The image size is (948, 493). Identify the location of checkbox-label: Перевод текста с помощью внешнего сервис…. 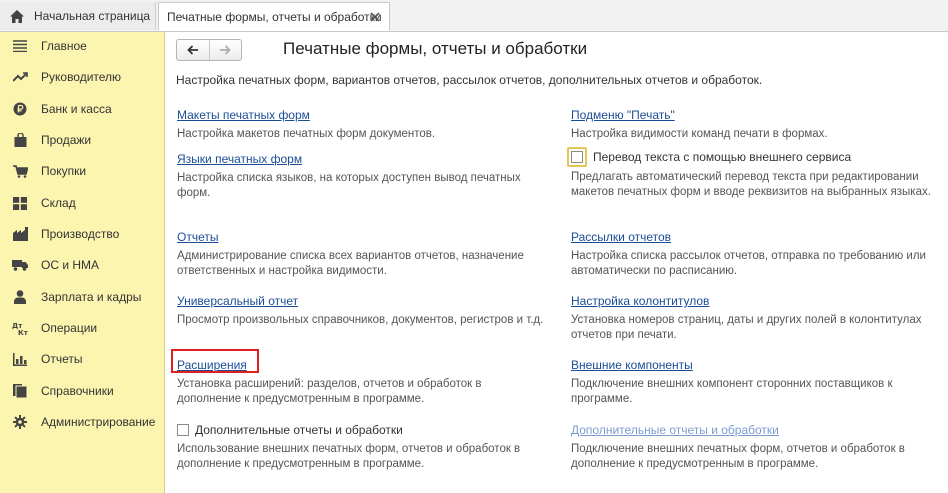
(722, 157).